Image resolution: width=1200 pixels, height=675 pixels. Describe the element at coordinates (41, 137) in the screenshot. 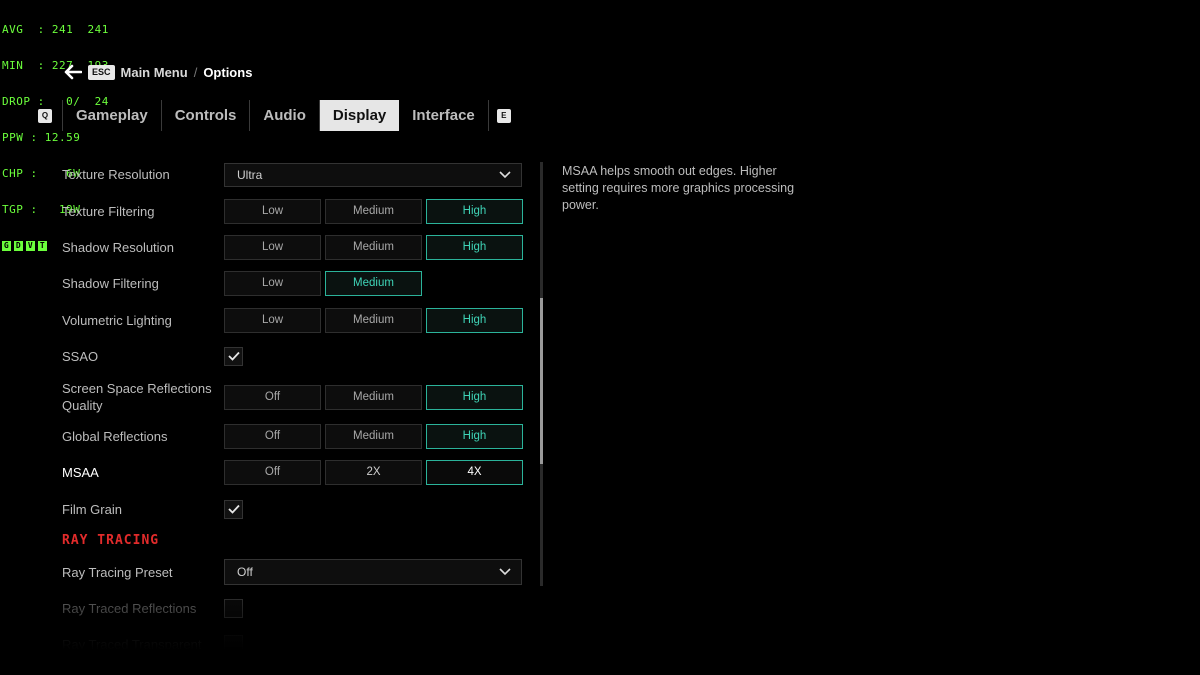

I see `perf-line: PPW : 12.59` at that location.